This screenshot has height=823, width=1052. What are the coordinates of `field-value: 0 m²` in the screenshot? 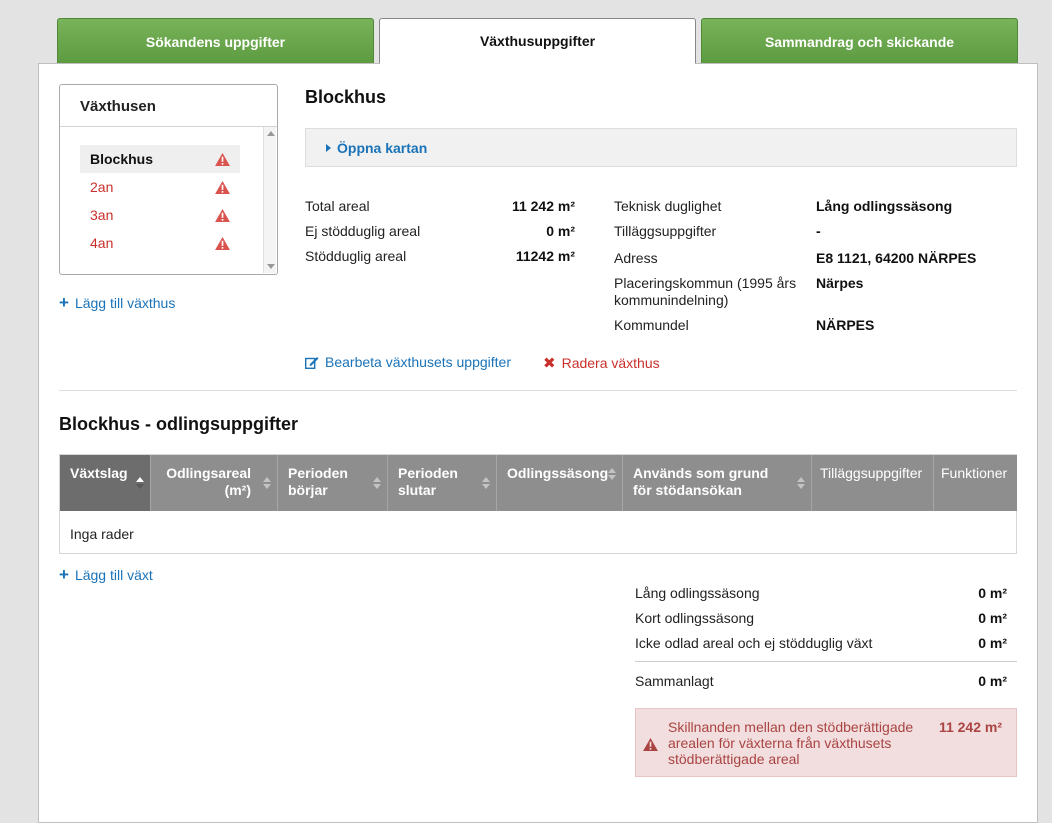 It's located at (560, 231).